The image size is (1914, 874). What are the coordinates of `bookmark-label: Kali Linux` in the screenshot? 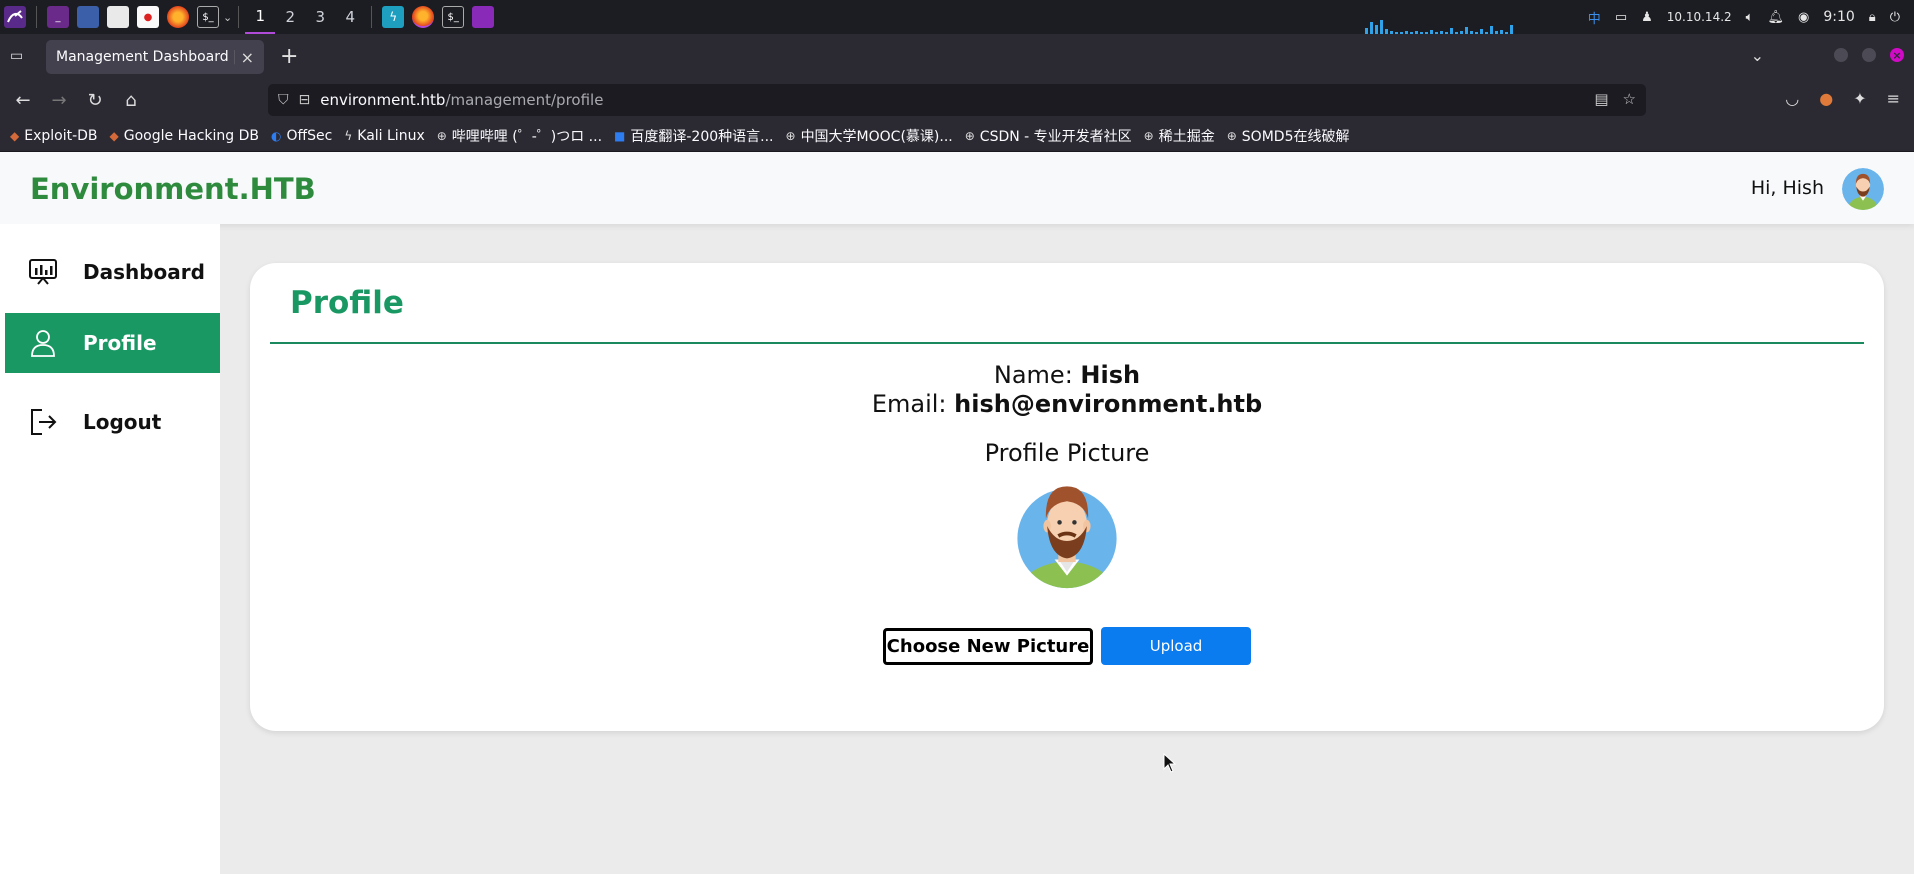 It's located at (391, 135).